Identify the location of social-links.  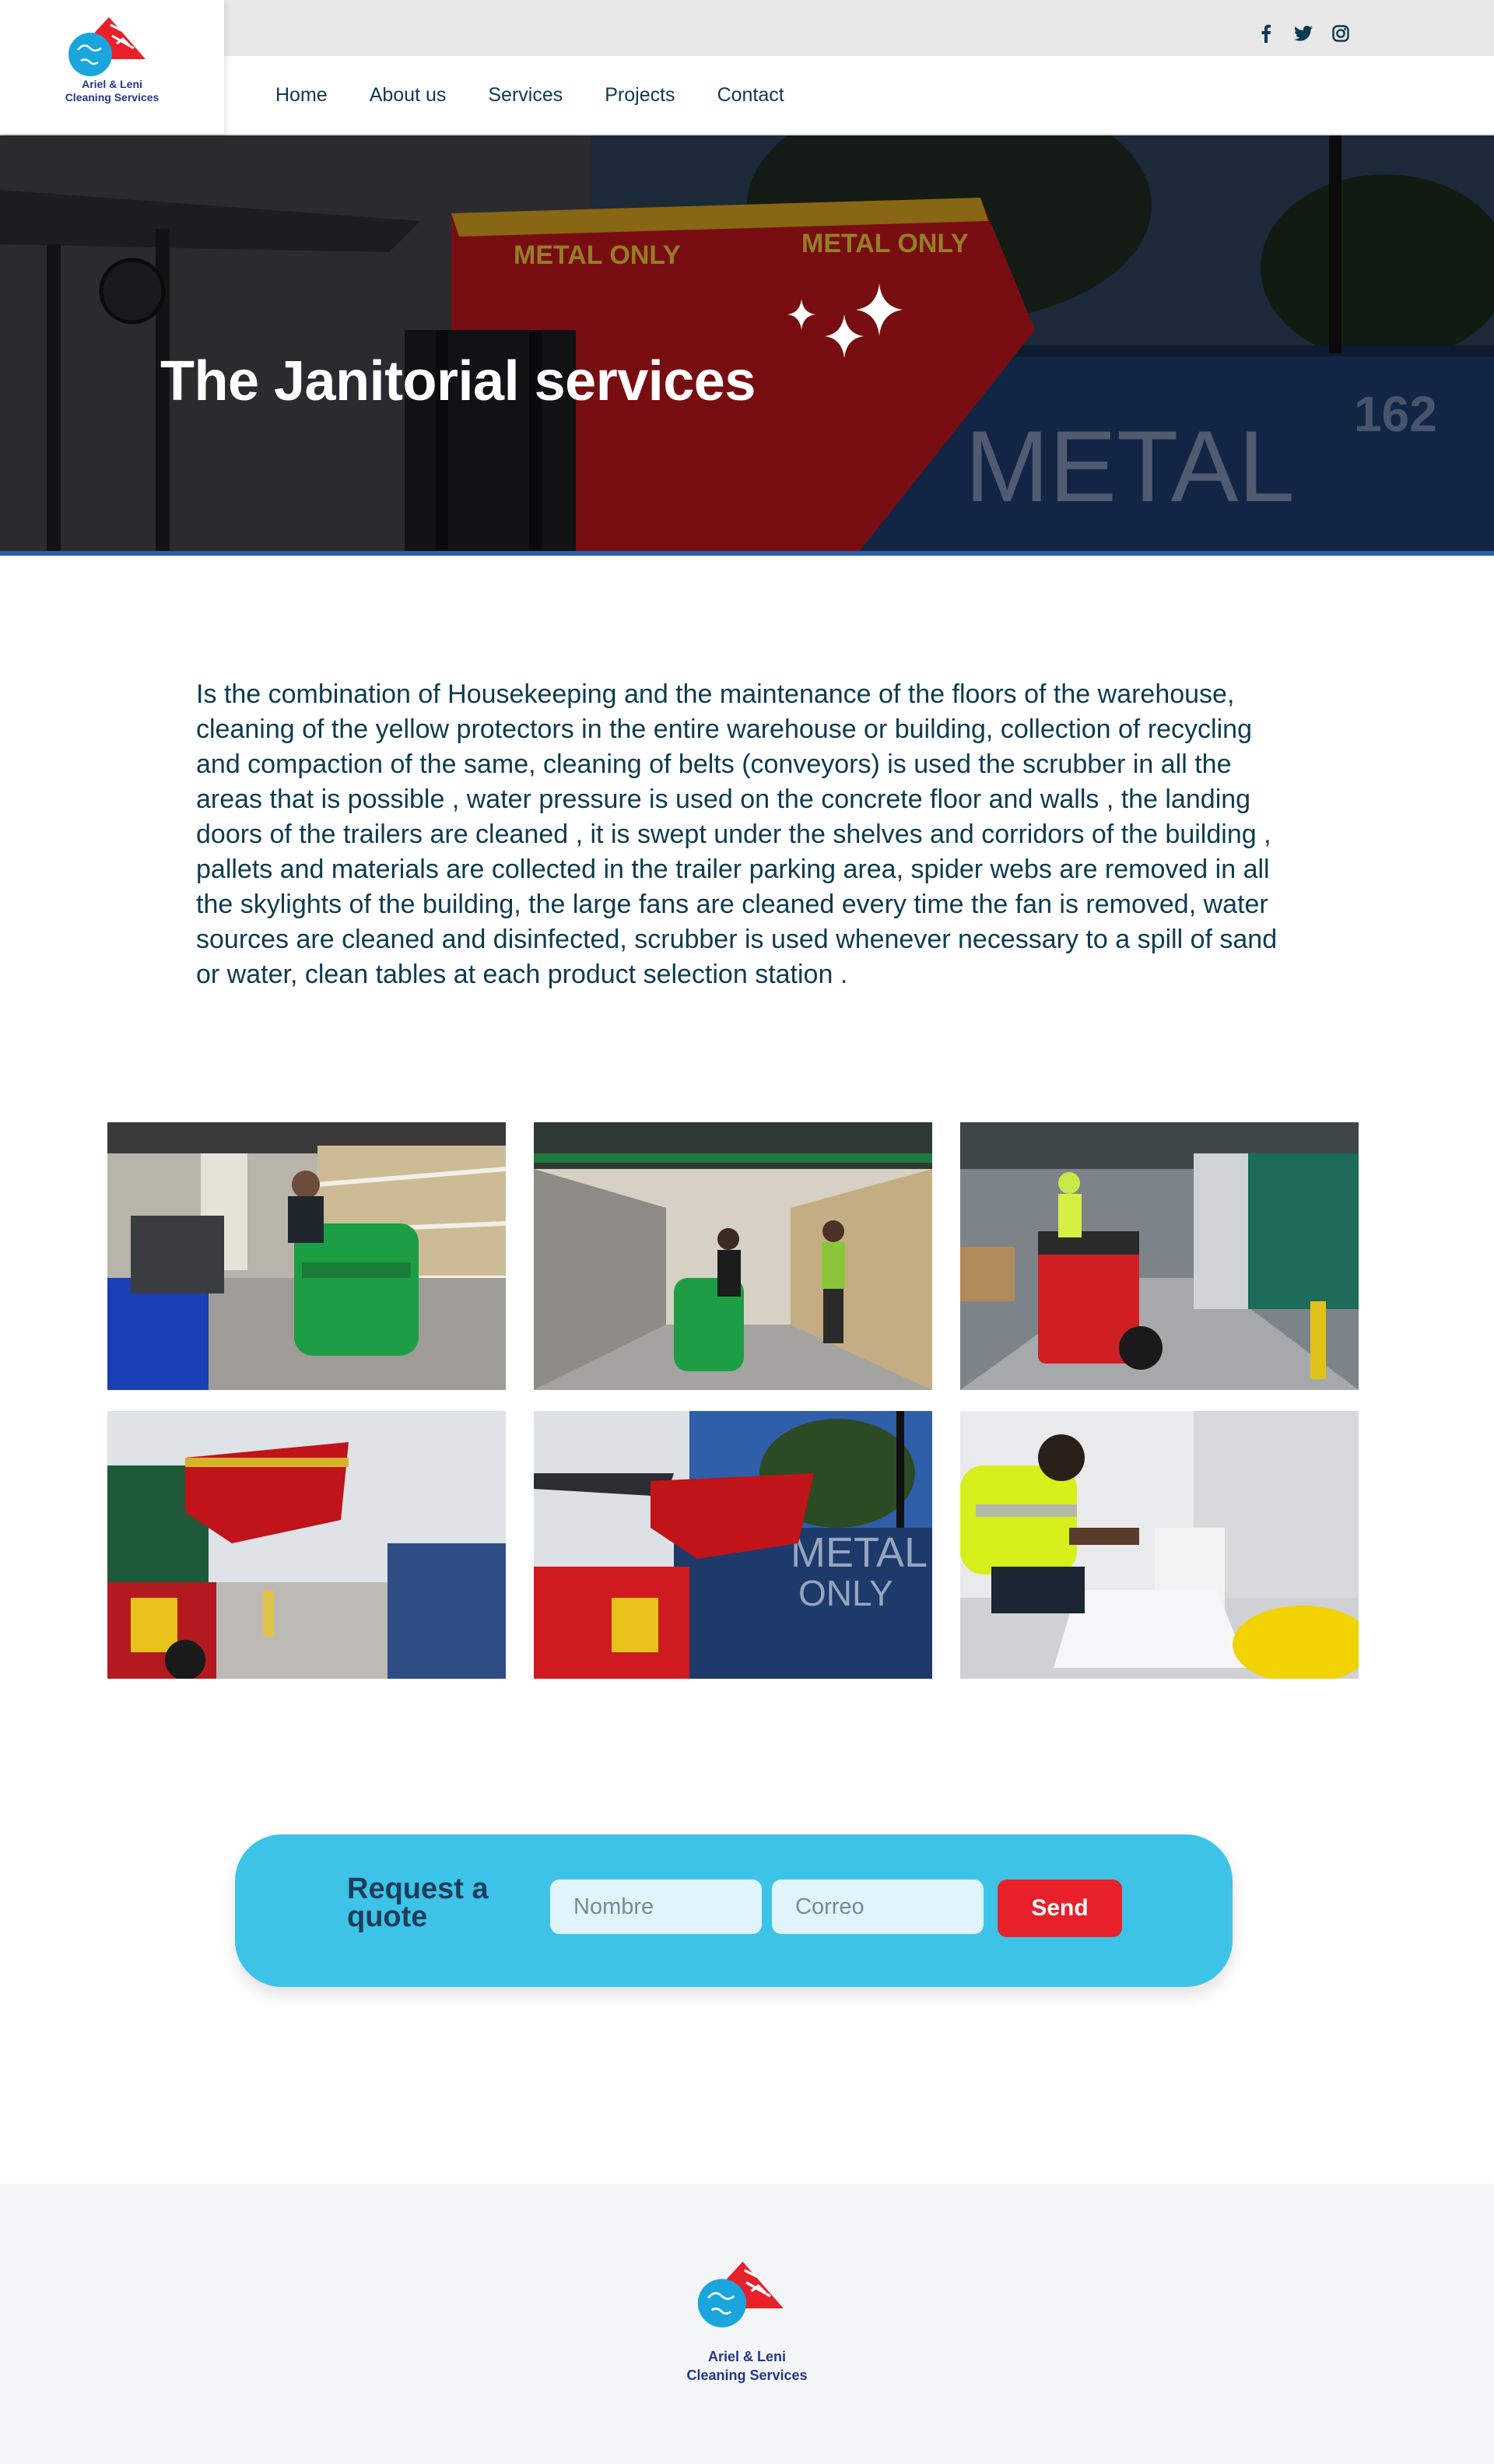
(1303, 35).